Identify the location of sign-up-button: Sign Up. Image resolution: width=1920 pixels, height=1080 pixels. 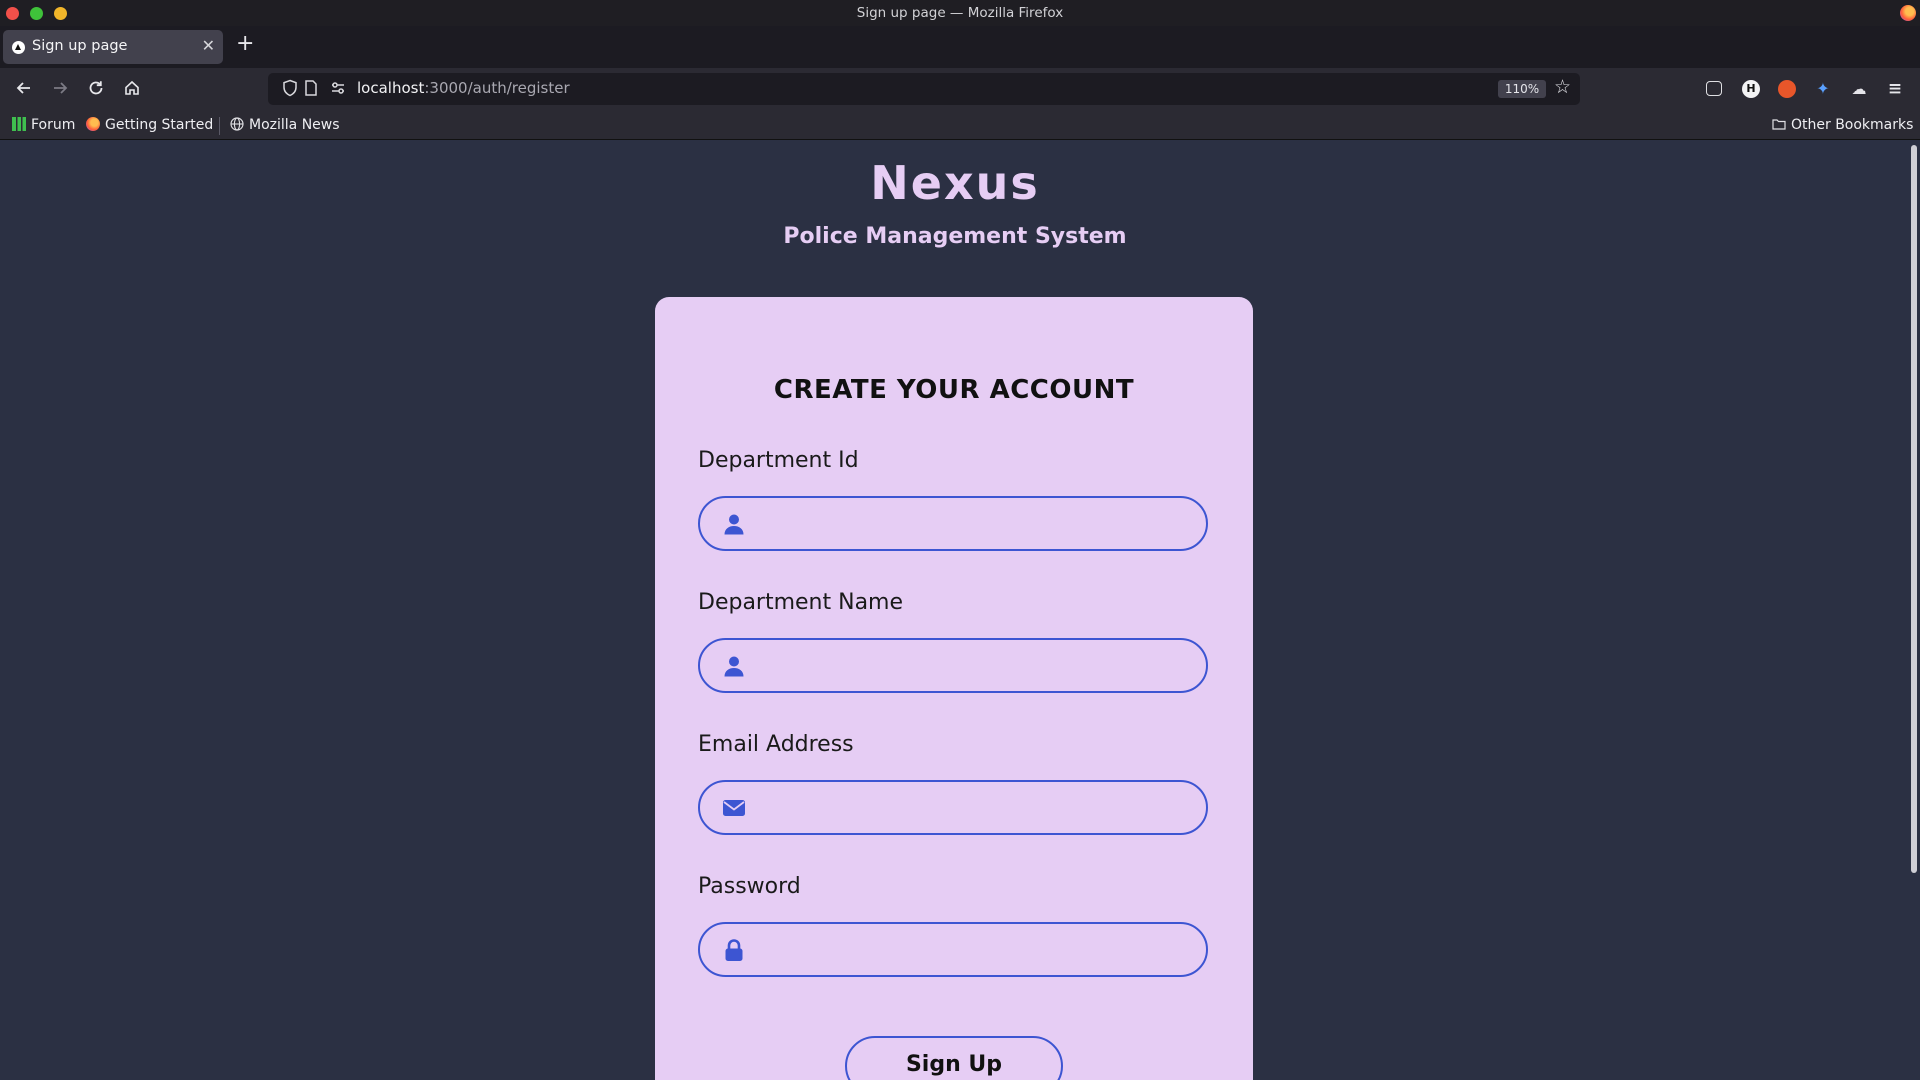
(954, 1058).